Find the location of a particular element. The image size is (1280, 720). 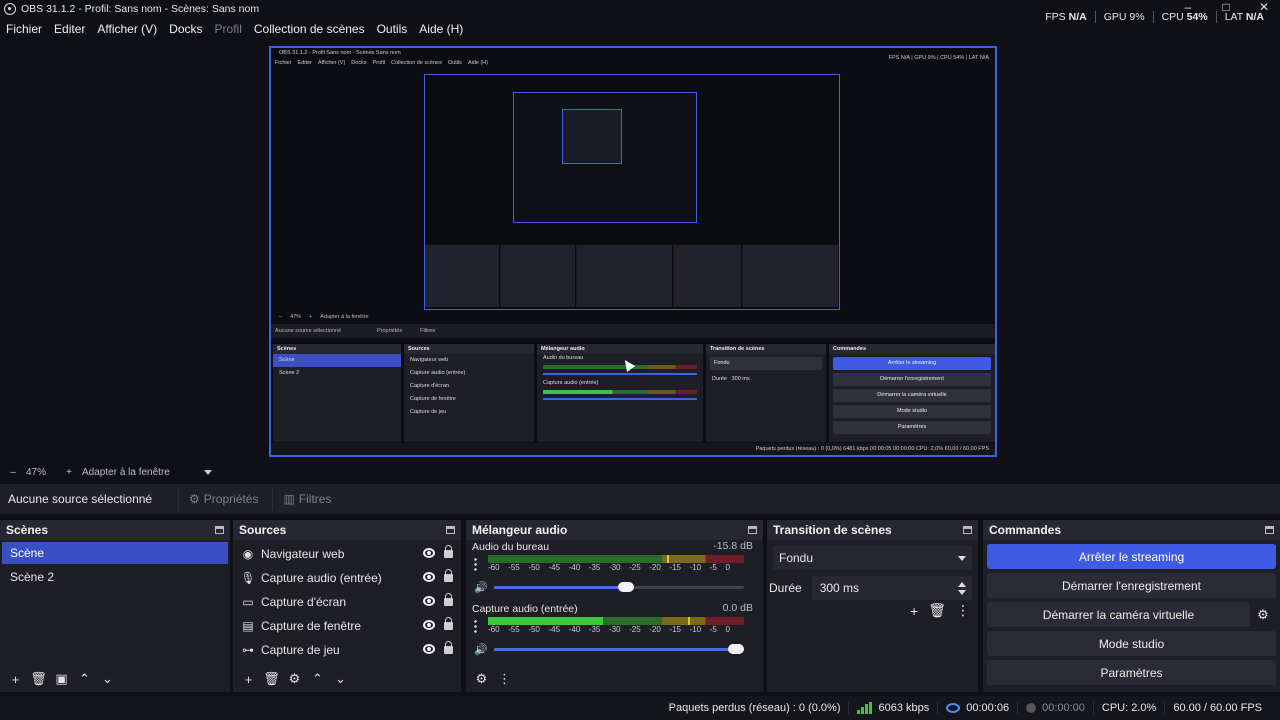

source-item: 🎙 Capture audio (entrée) is located at coordinates (347, 578).